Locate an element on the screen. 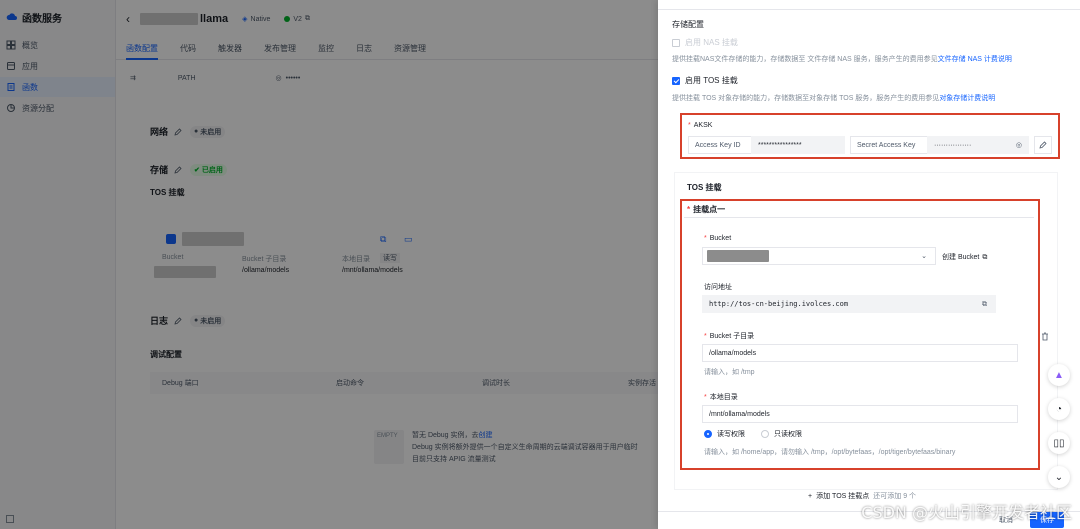 This screenshot has height=529, width=1080. masked-bucket-value is located at coordinates (738, 256).